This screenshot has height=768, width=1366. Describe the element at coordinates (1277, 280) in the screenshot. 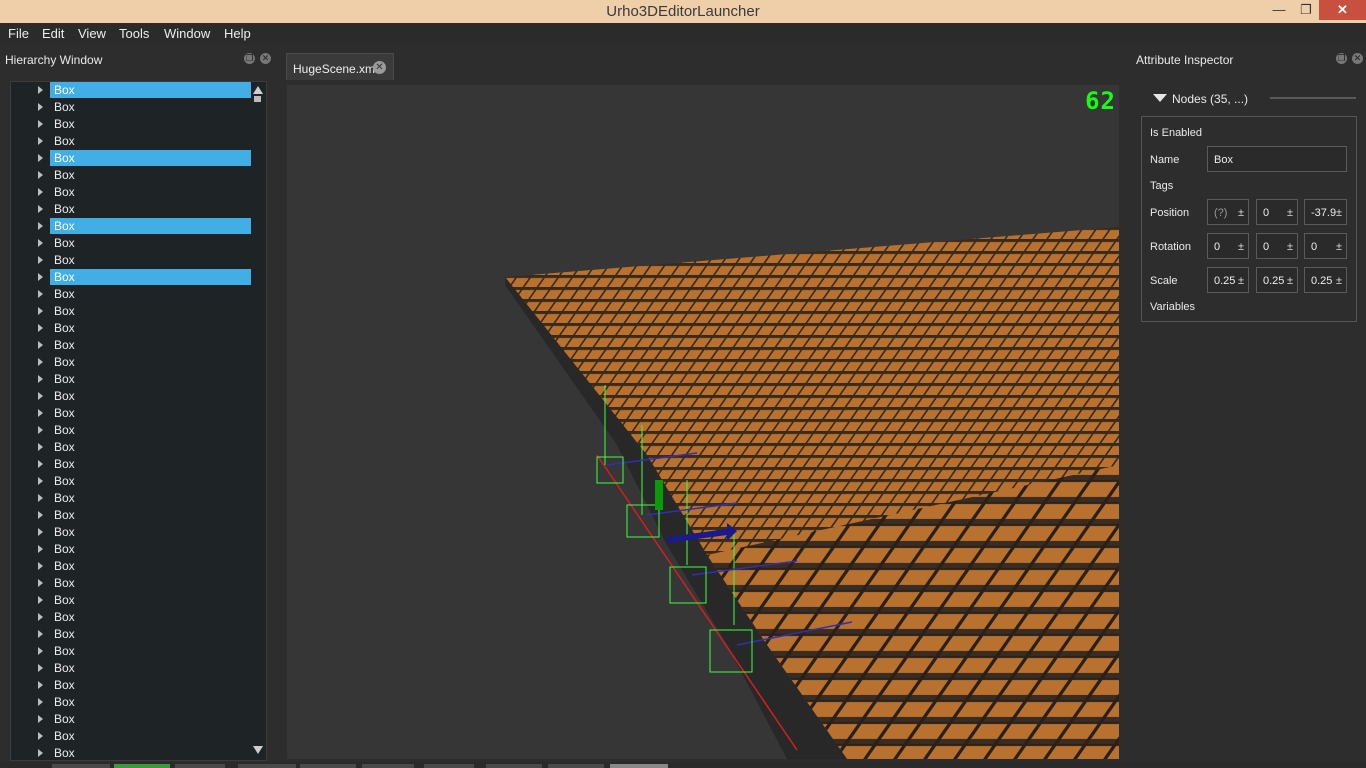

I see `scale-y-field: 0.25 ±` at that location.